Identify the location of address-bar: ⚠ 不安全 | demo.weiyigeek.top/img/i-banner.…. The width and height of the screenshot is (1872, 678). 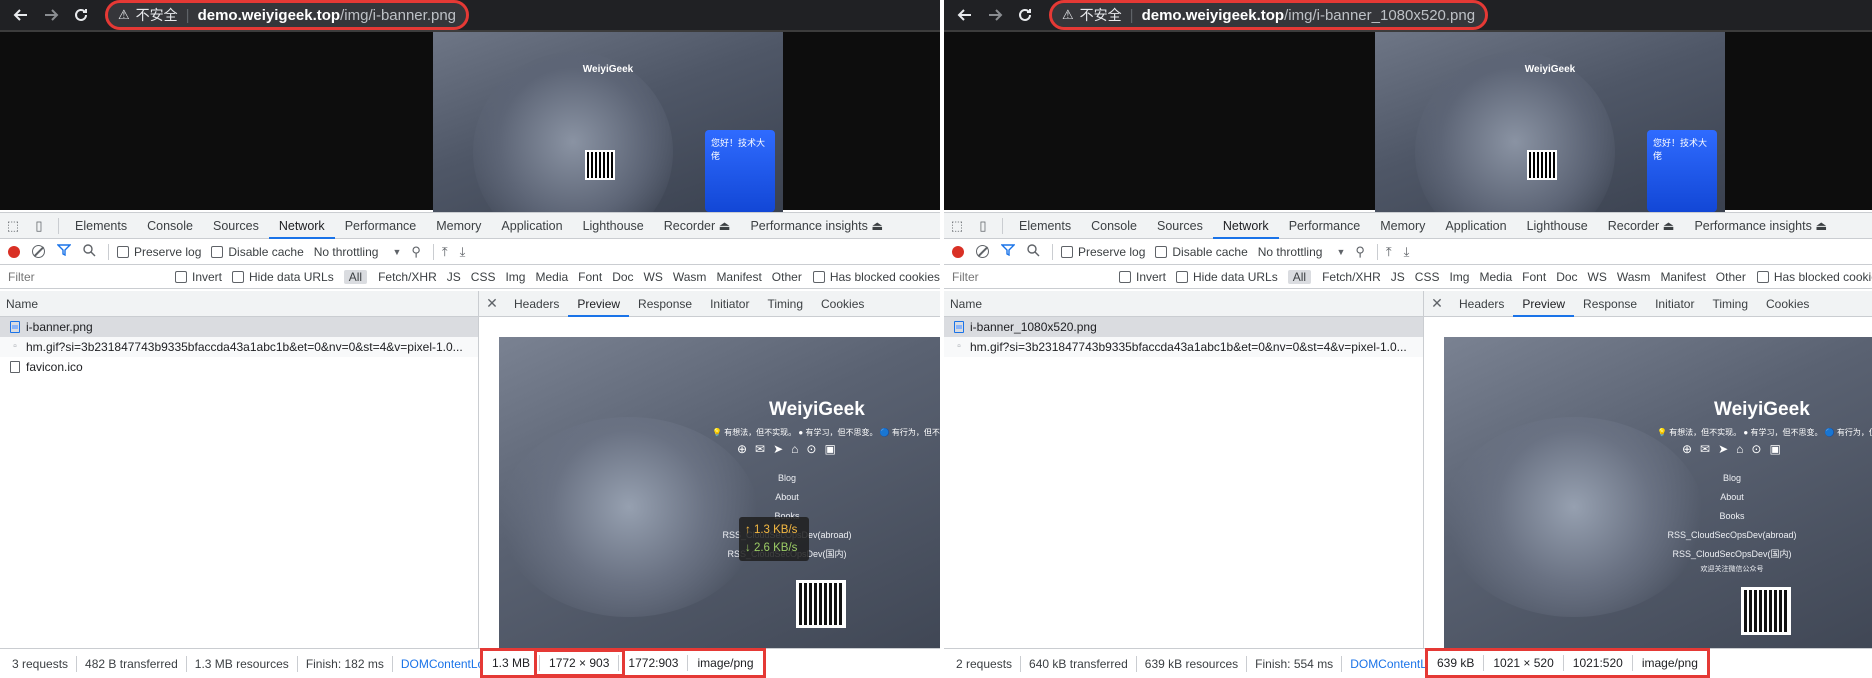
(287, 15).